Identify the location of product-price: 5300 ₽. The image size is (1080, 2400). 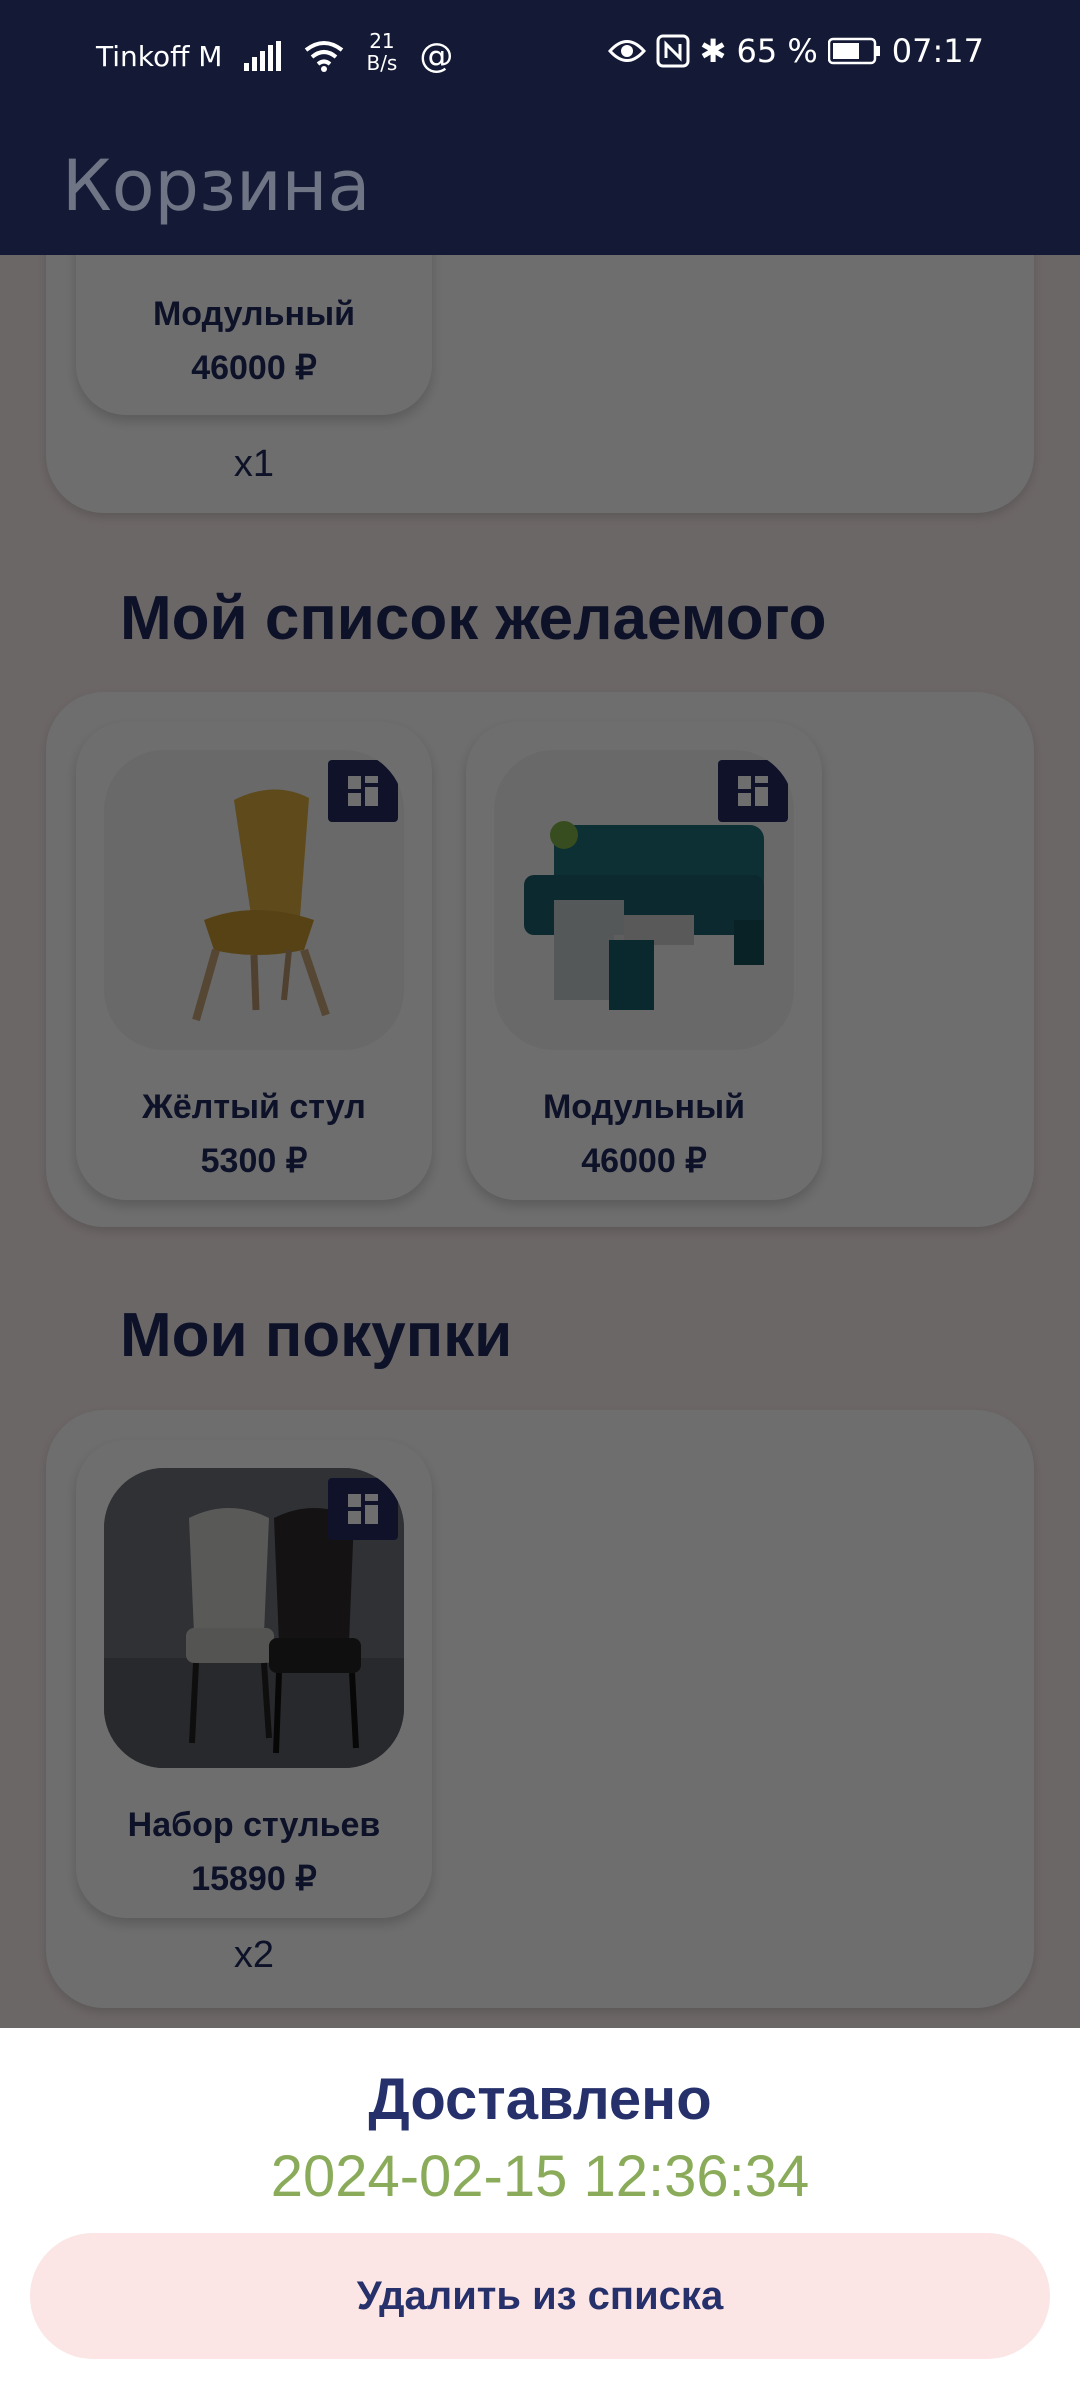
(254, 1161).